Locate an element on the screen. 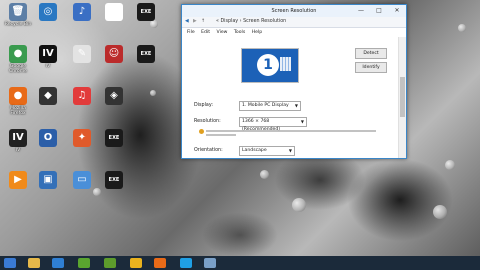  monitor-icon is located at coordinates (210, 263).